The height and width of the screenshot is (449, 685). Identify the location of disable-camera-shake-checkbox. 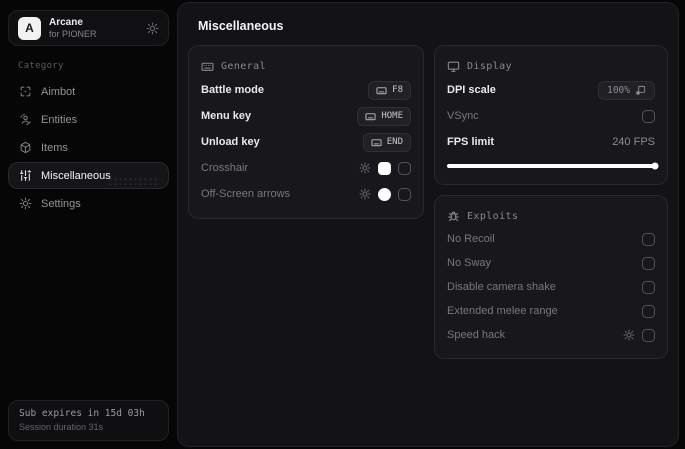
(648, 287).